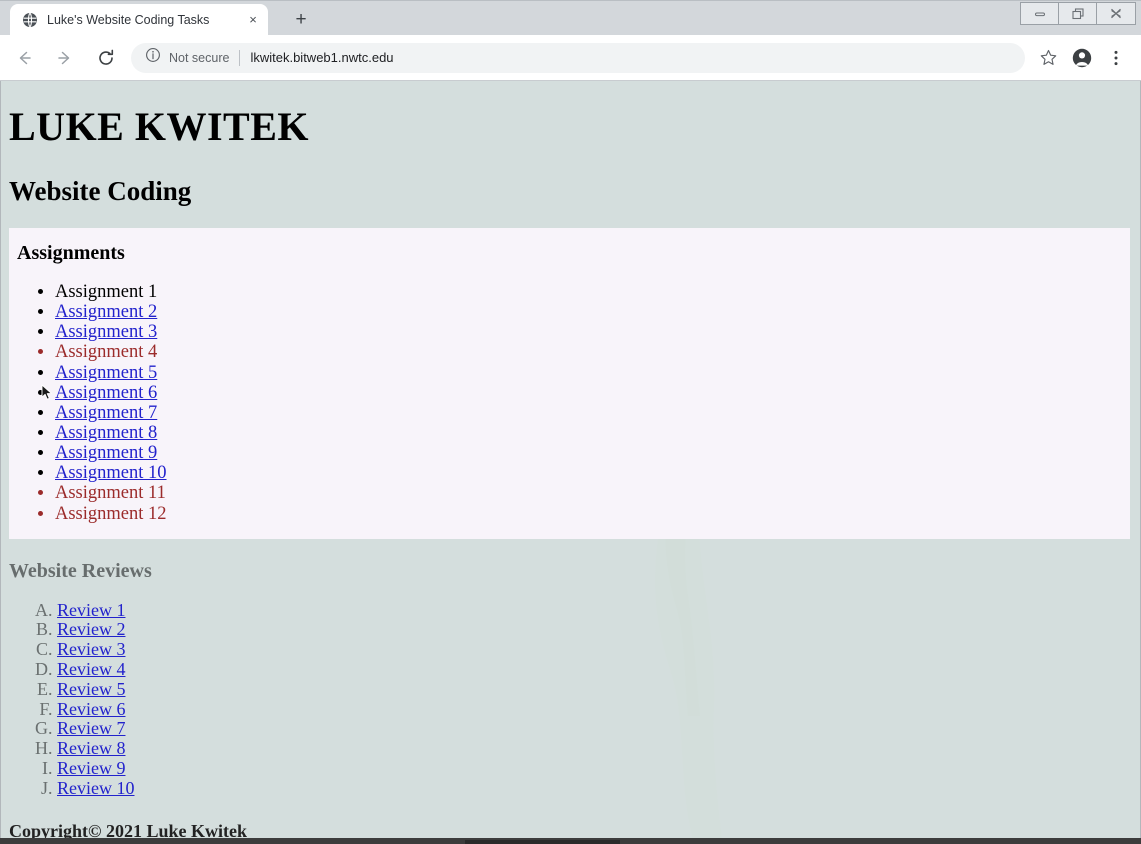 This screenshot has height=844, width=1141. Describe the element at coordinates (95, 788) in the screenshot. I see `review-link: Review 10` at that location.